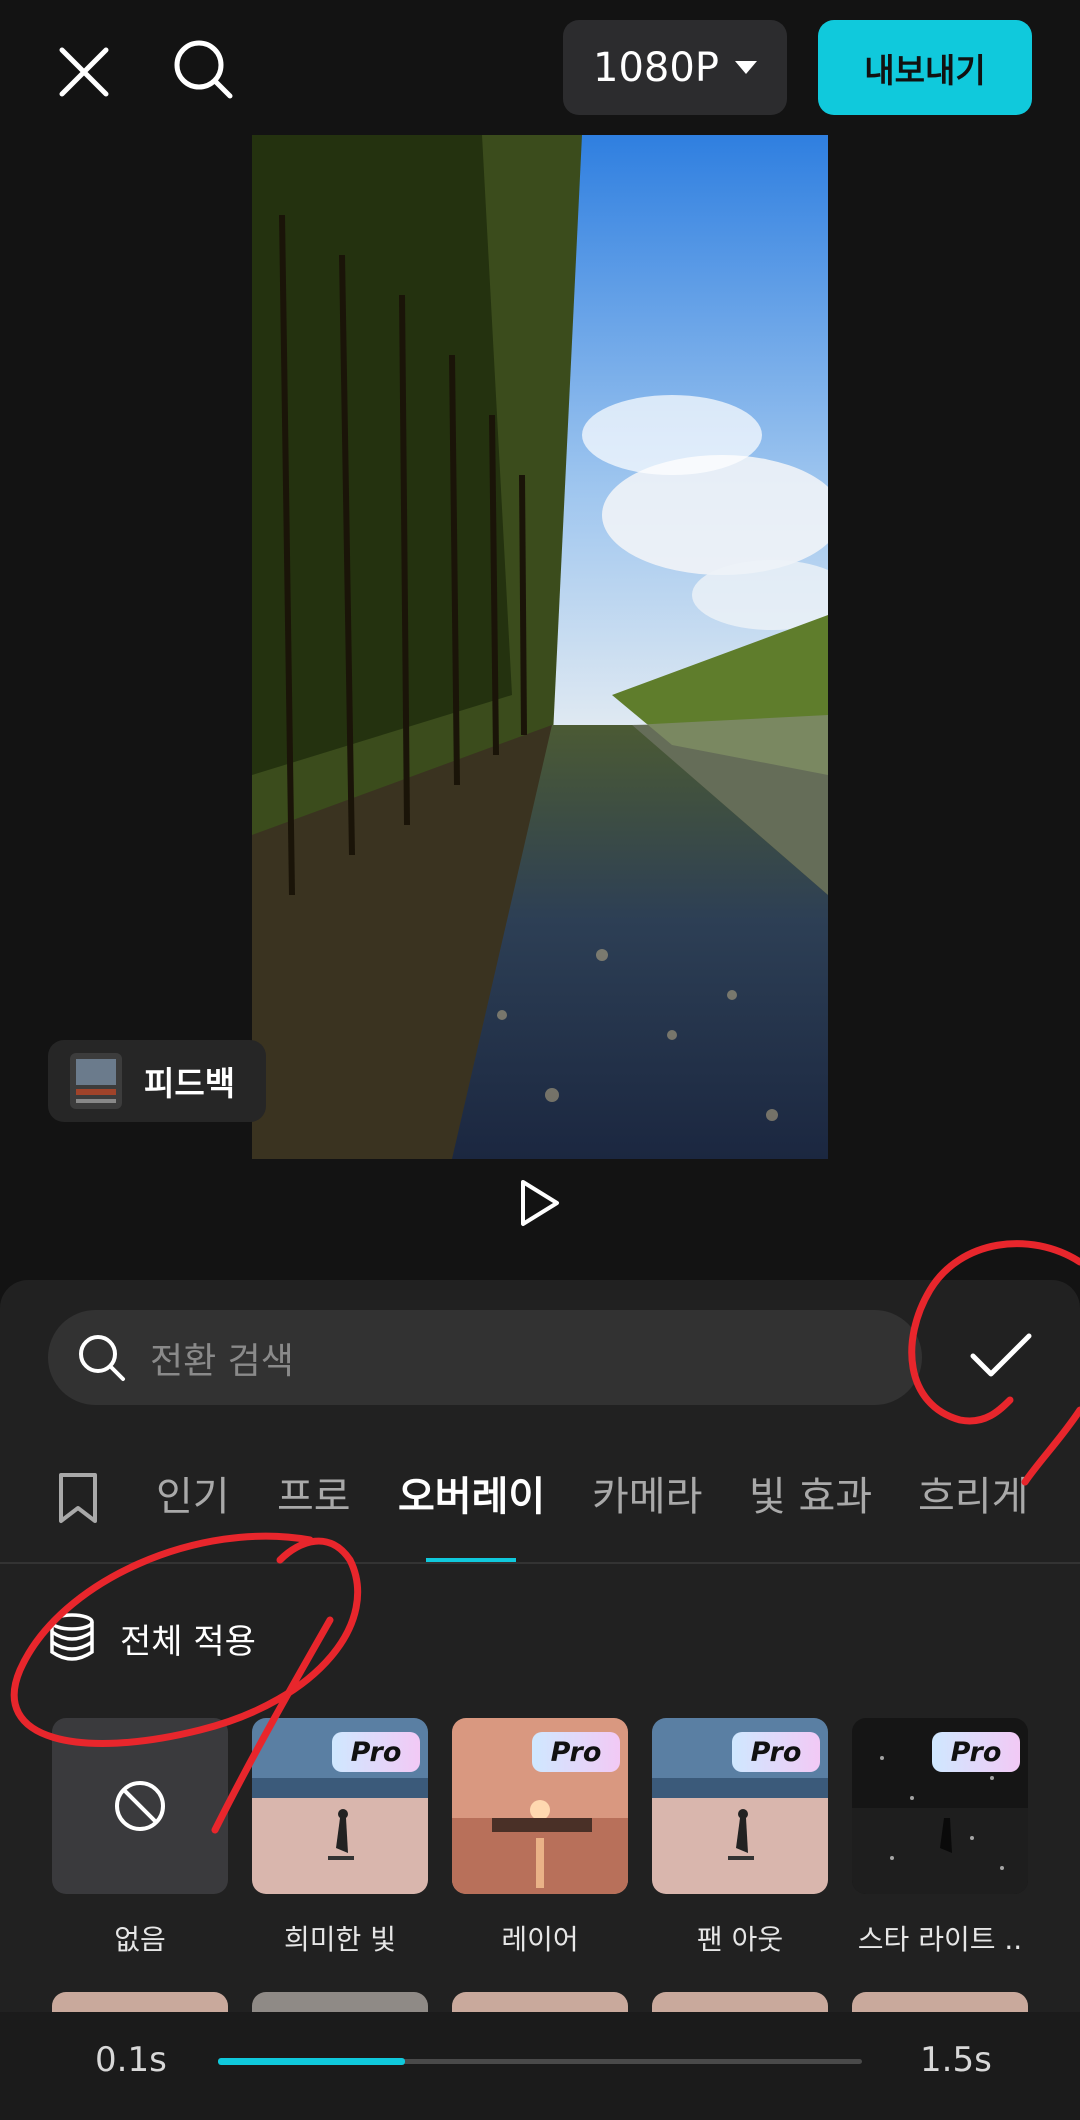 The image size is (1080, 2120). What do you see at coordinates (272, 1725) in the screenshot?
I see `annotation-apply-tail` at bounding box center [272, 1725].